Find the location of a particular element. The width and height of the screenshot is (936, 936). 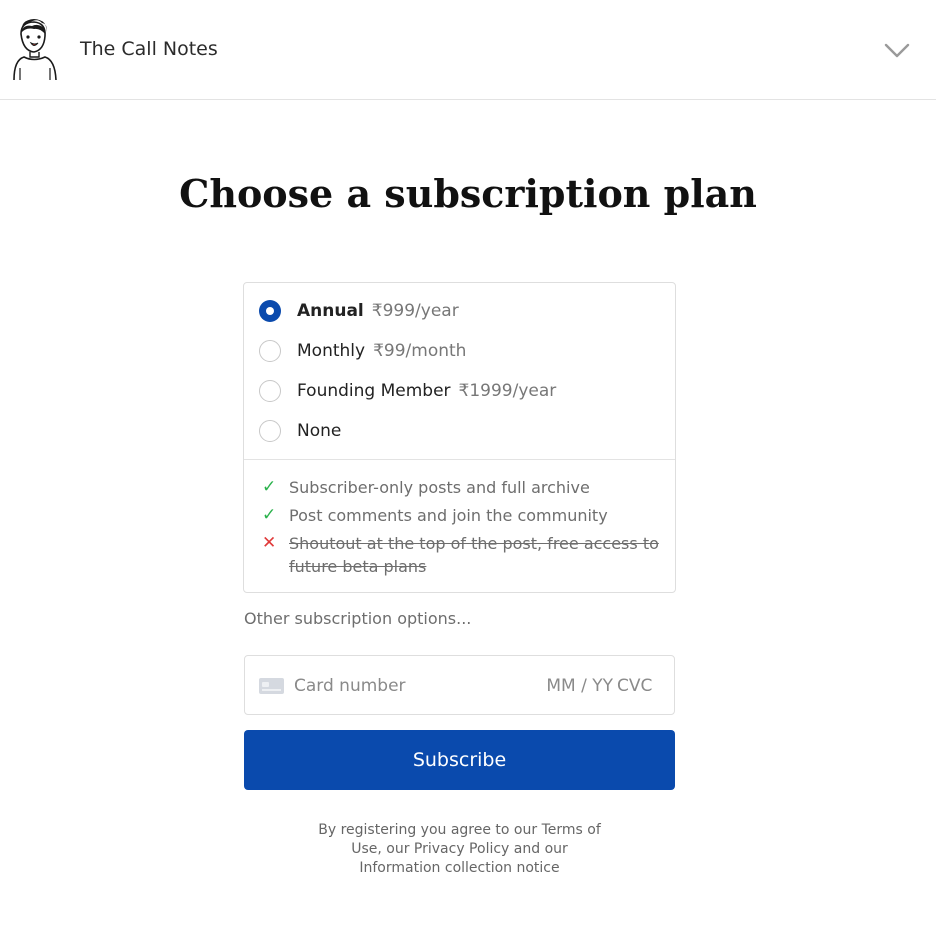

feature-item: ✓ Subscriber-only posts and full archive is located at coordinates (462, 487).